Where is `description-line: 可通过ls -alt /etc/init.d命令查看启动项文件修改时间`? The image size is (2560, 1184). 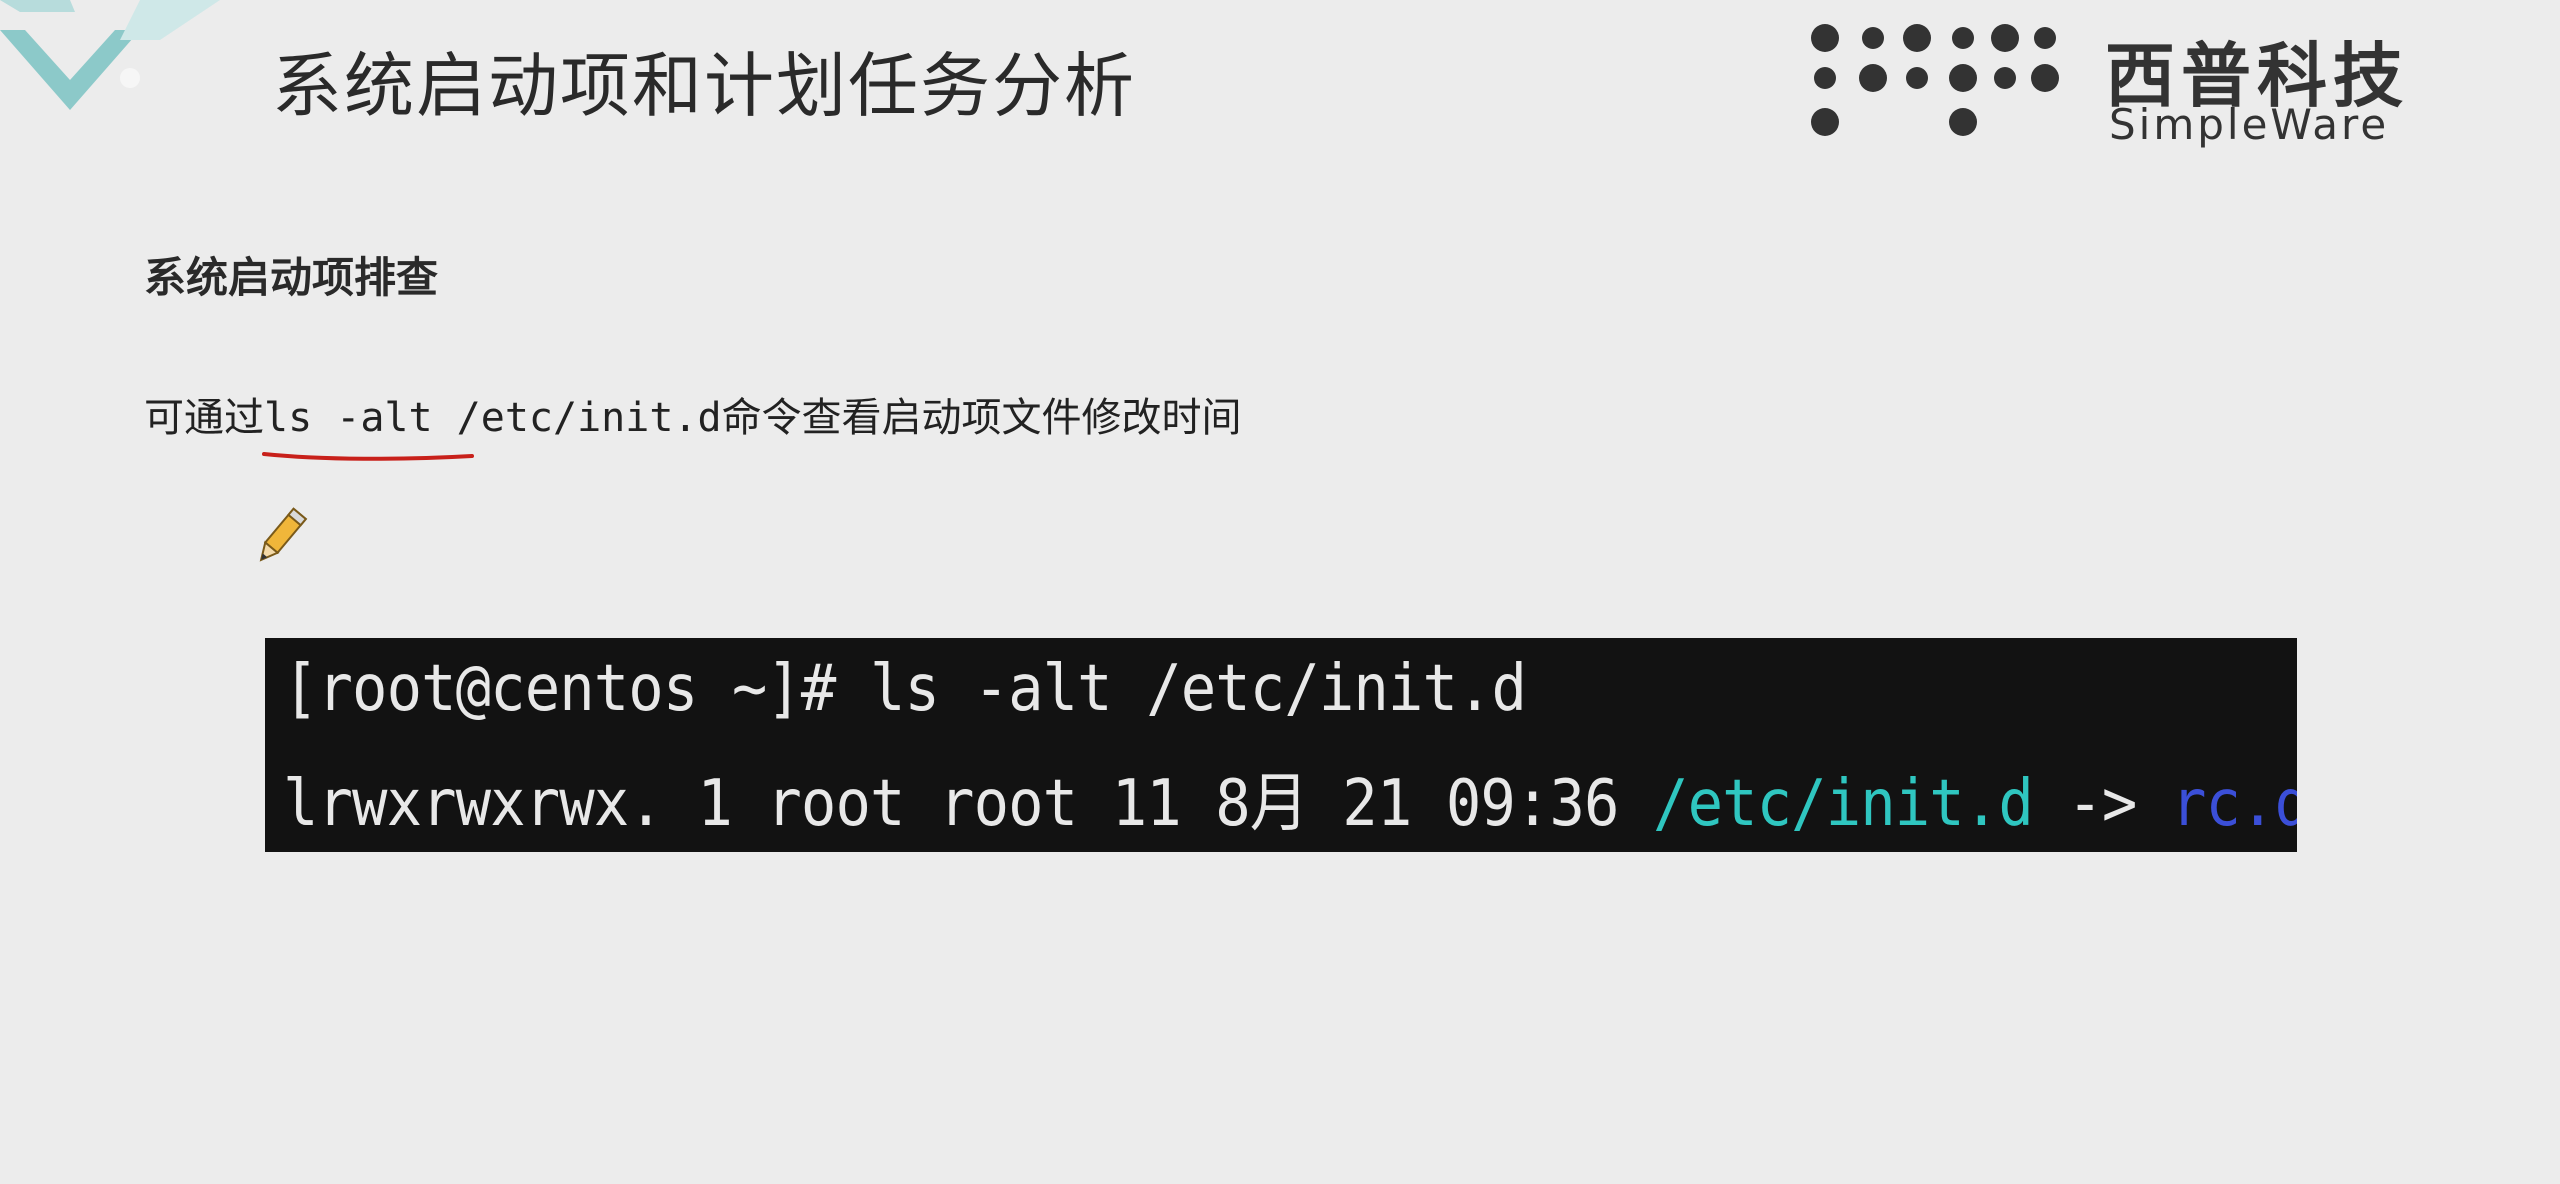
description-line: 可通过ls -alt /etc/init.d命令查看启动项文件修改时间 is located at coordinates (693, 414).